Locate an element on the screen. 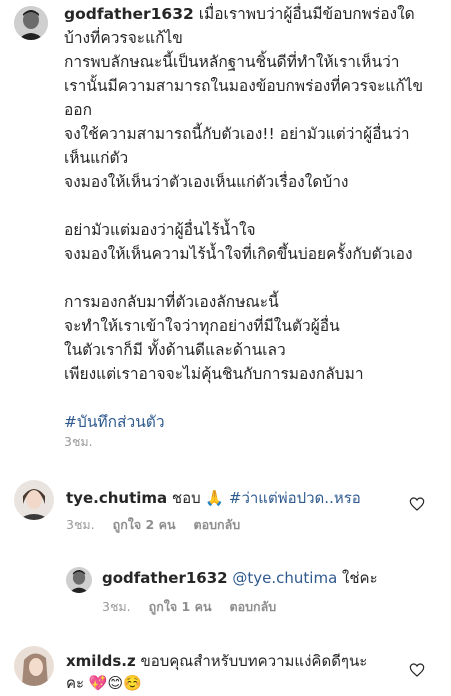 The width and height of the screenshot is (451, 696). comment-text: คะ is located at coordinates (75, 683).